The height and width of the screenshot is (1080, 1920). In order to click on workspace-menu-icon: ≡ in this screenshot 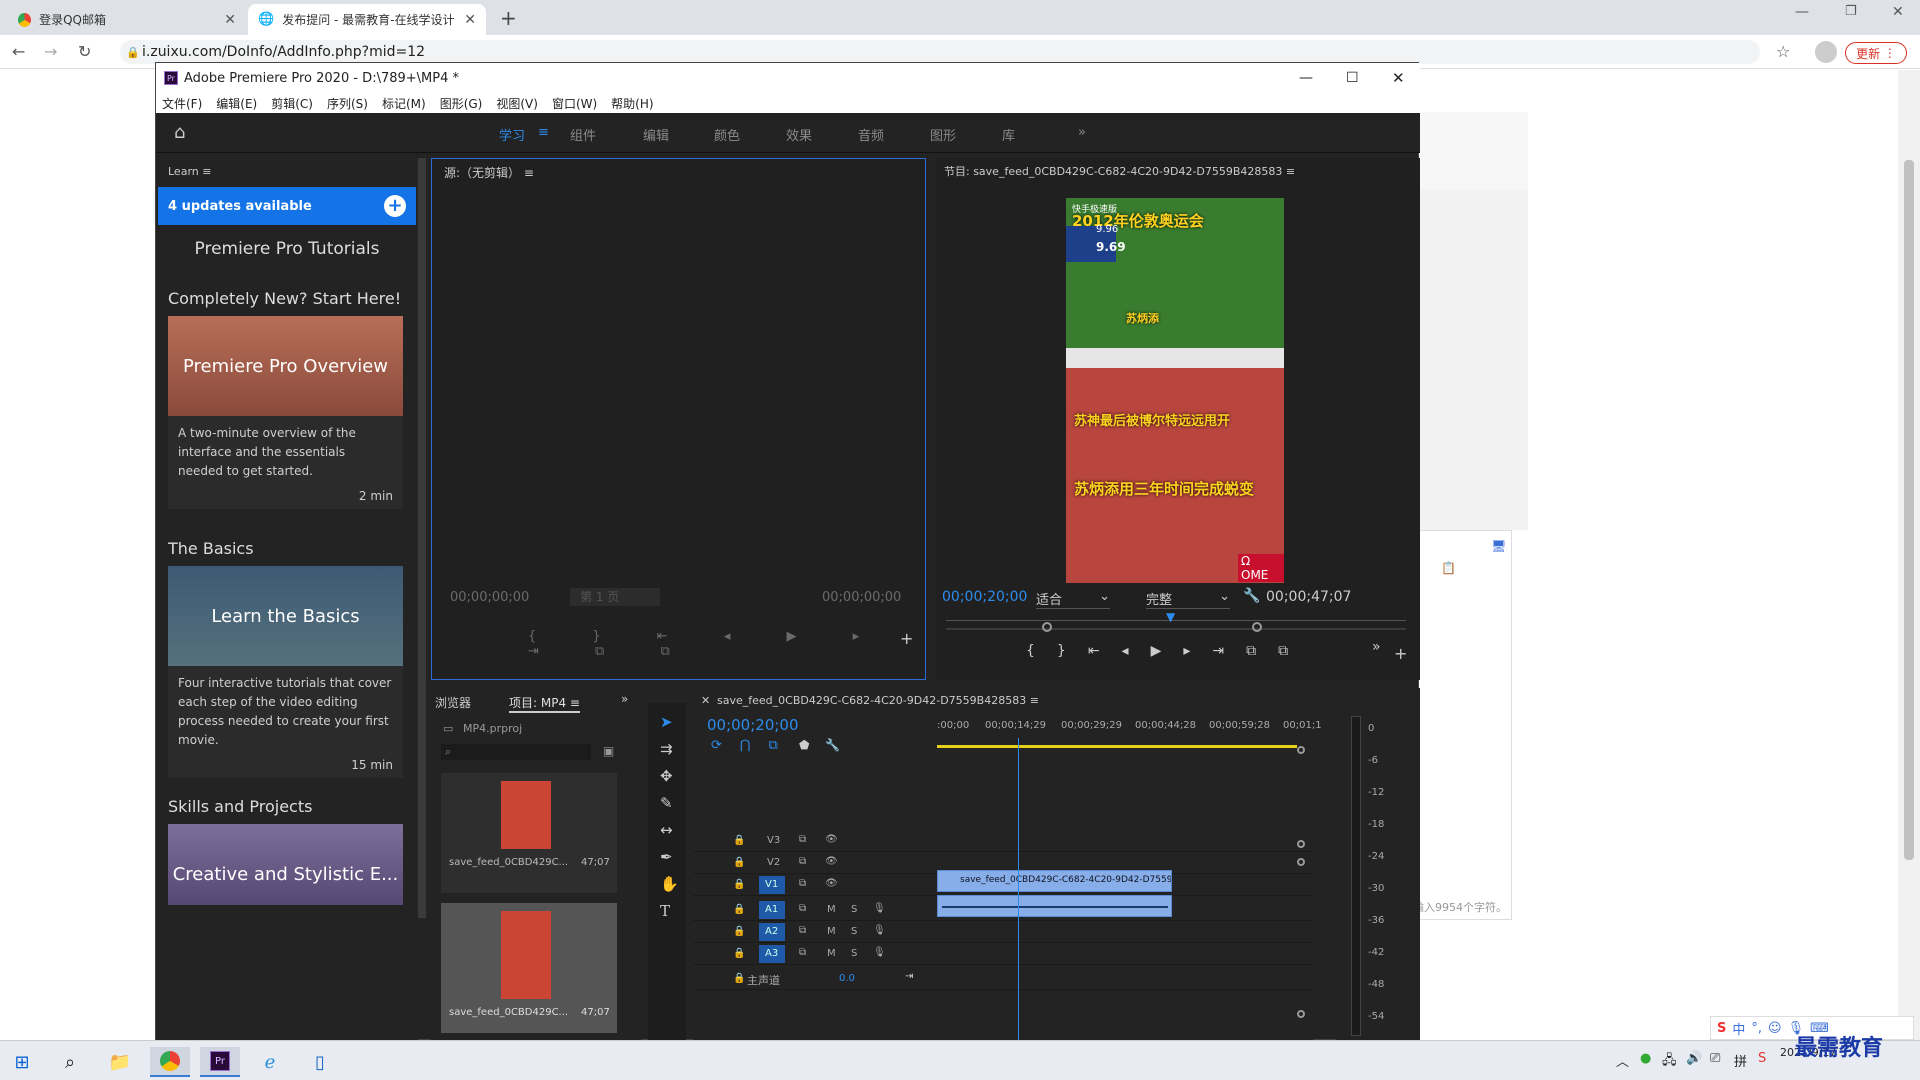, I will do `click(543, 132)`.